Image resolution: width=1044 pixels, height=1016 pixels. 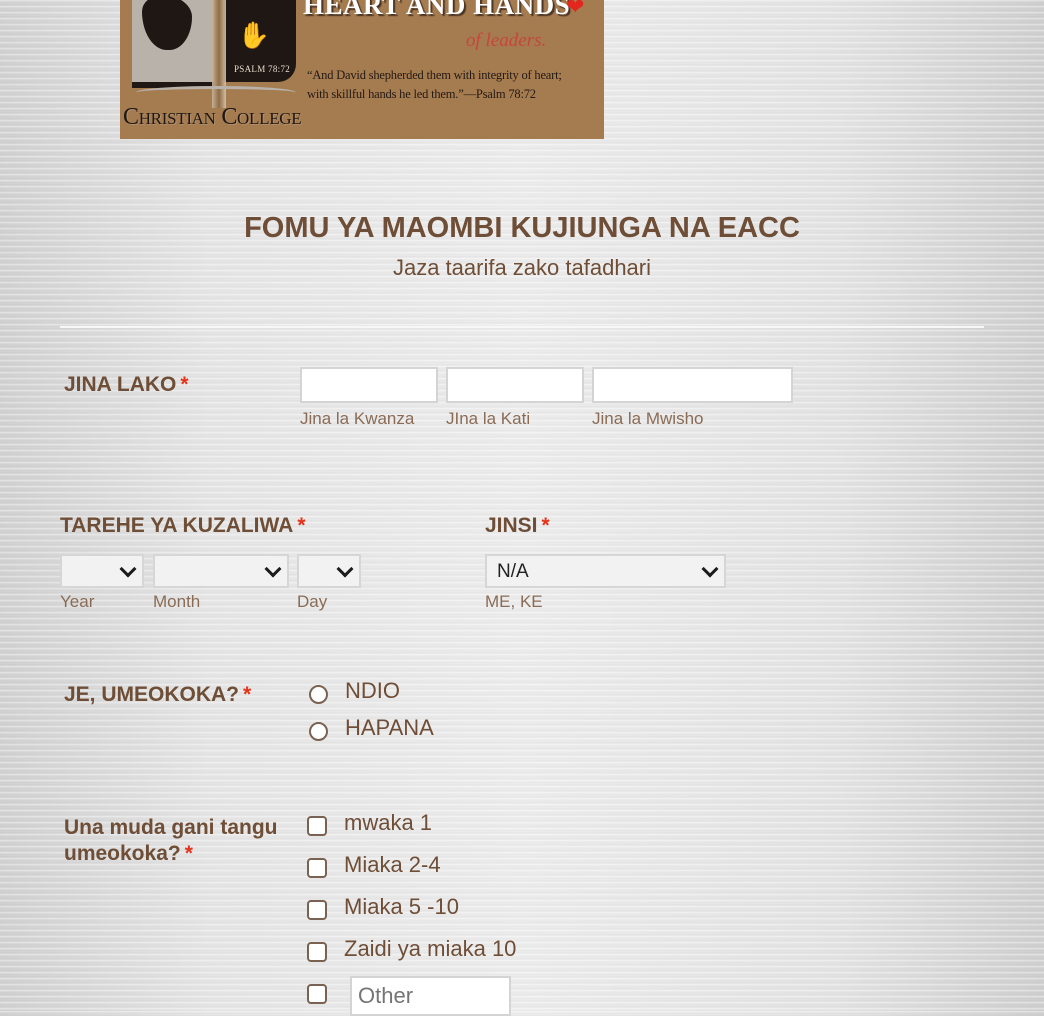 What do you see at coordinates (388, 823) in the screenshot?
I see `checkbox-mwaka-1-label: mwaka 1` at bounding box center [388, 823].